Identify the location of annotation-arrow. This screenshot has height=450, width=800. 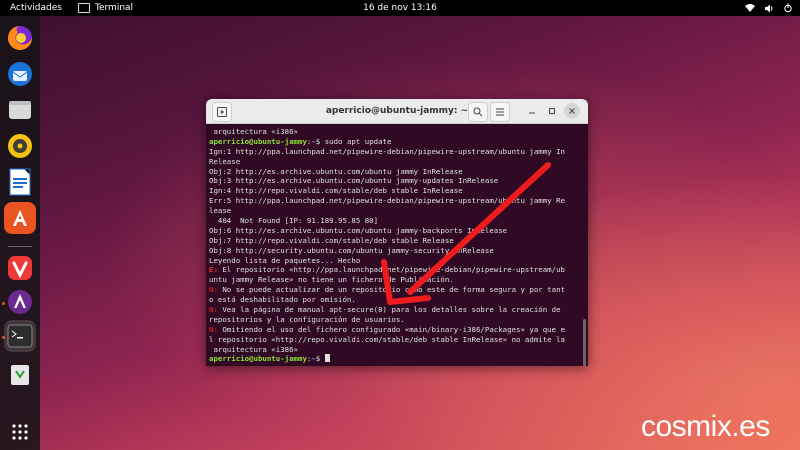
(466, 233).